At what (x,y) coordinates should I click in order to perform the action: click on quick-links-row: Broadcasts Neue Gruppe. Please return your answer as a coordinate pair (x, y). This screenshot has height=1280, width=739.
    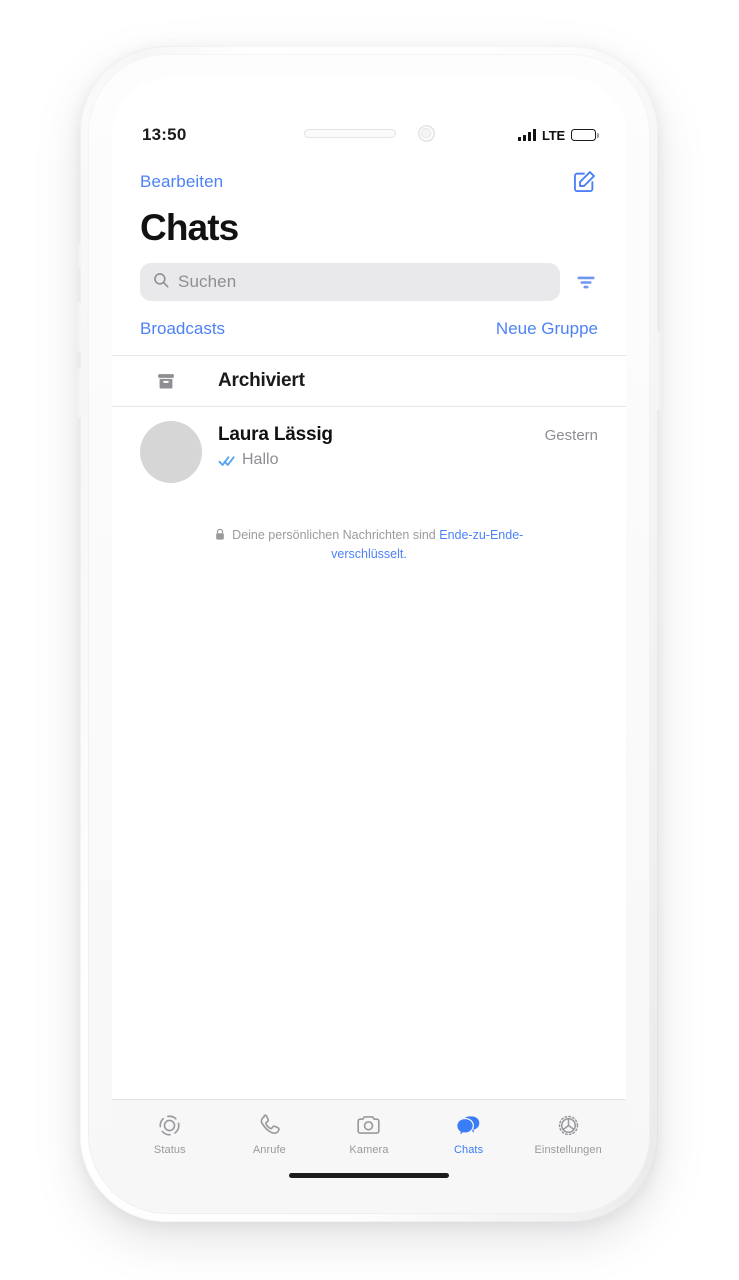
    Looking at the image, I should click on (369, 328).